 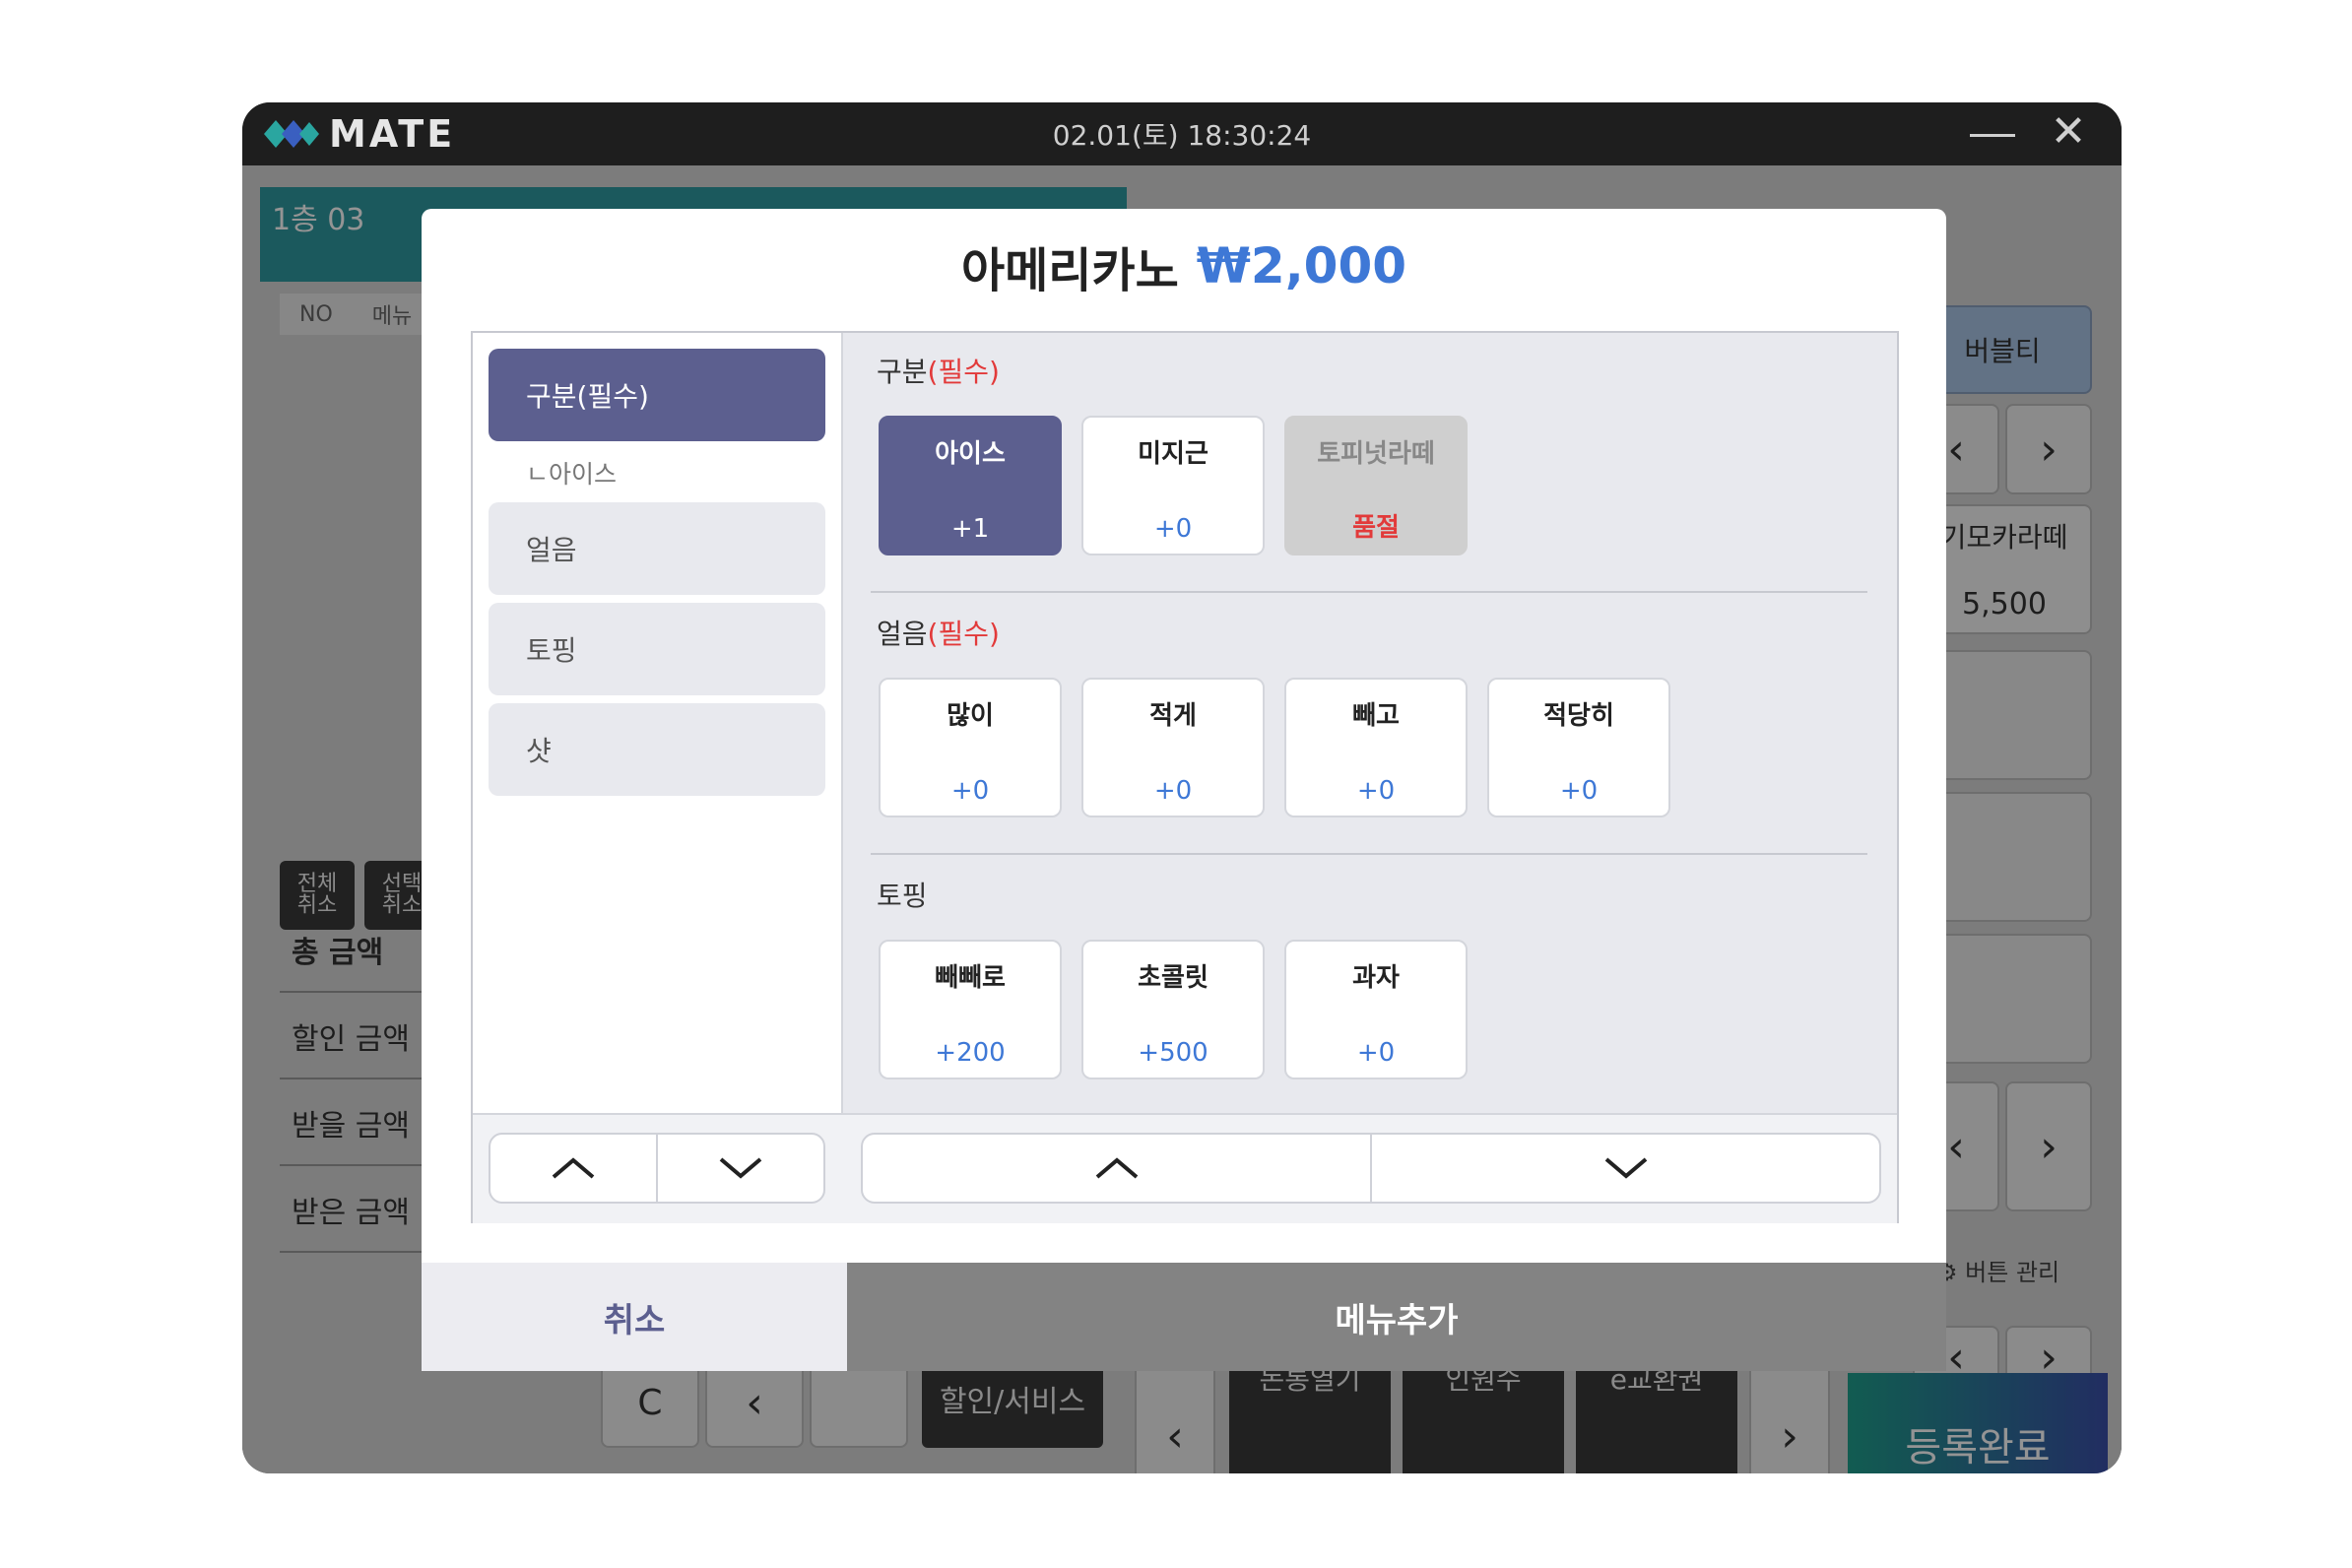 I want to click on option-name: 빼빼로, so click(x=971, y=978).